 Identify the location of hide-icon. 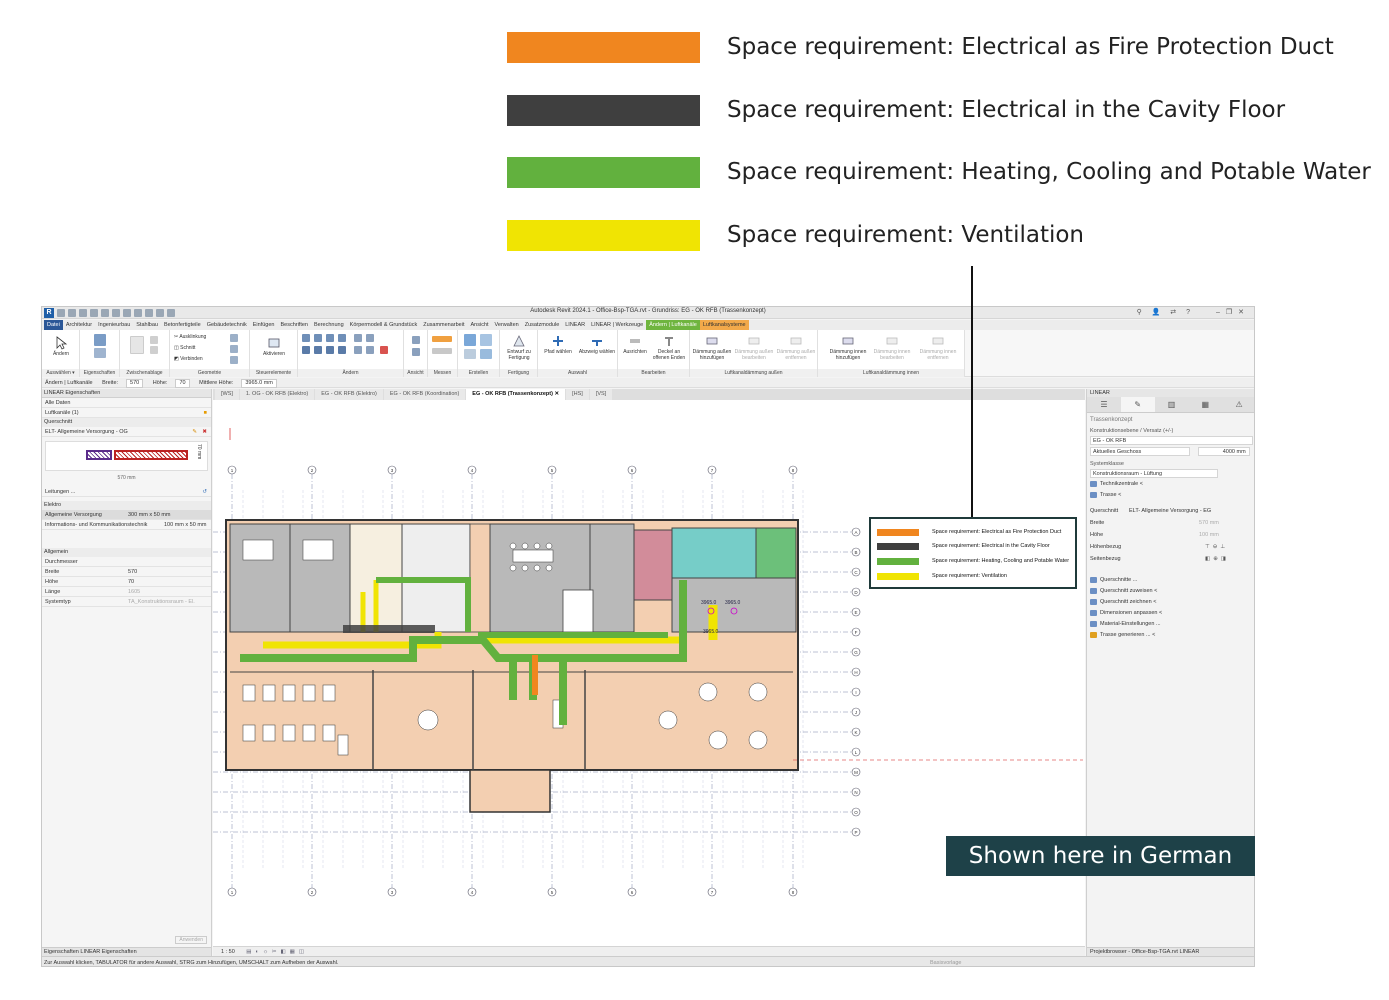
(416, 340).